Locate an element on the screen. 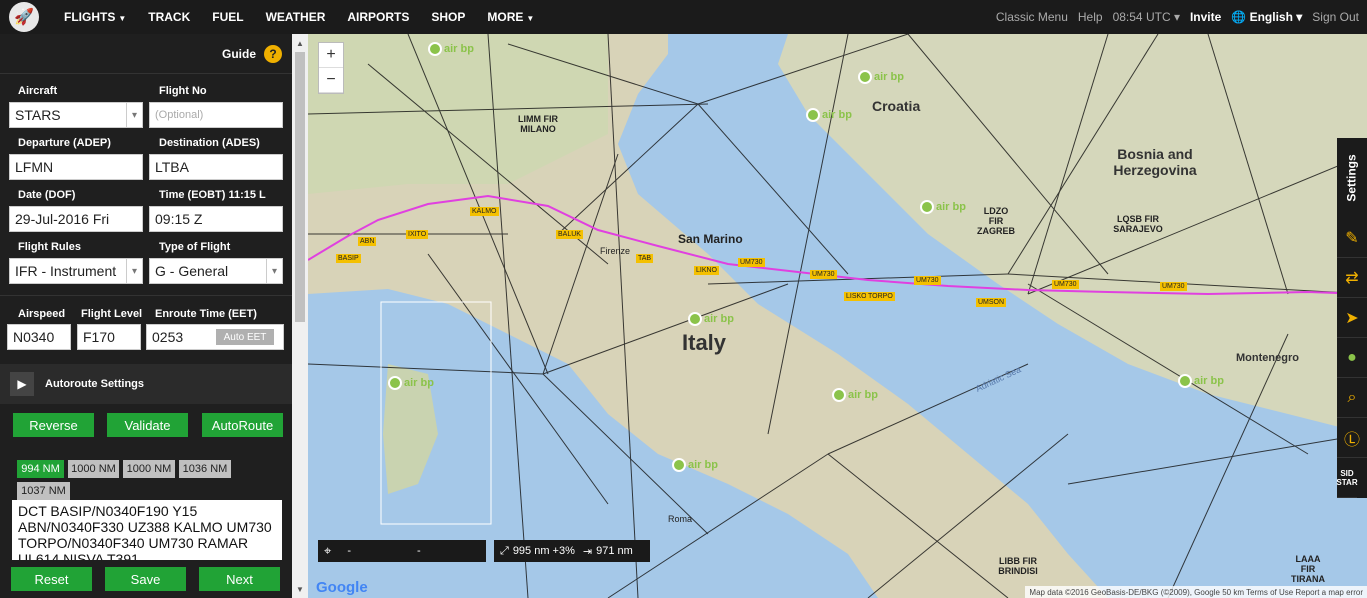  nav-track: TRACK is located at coordinates (169, 17).